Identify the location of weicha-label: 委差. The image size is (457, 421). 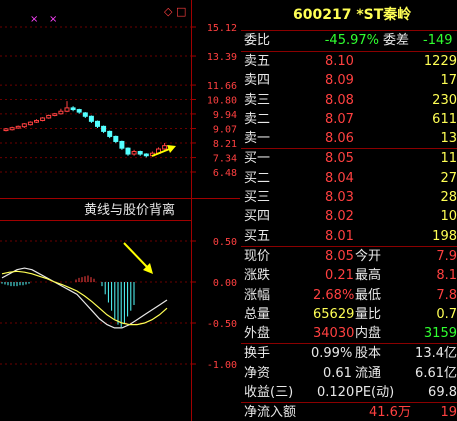
(396, 40).